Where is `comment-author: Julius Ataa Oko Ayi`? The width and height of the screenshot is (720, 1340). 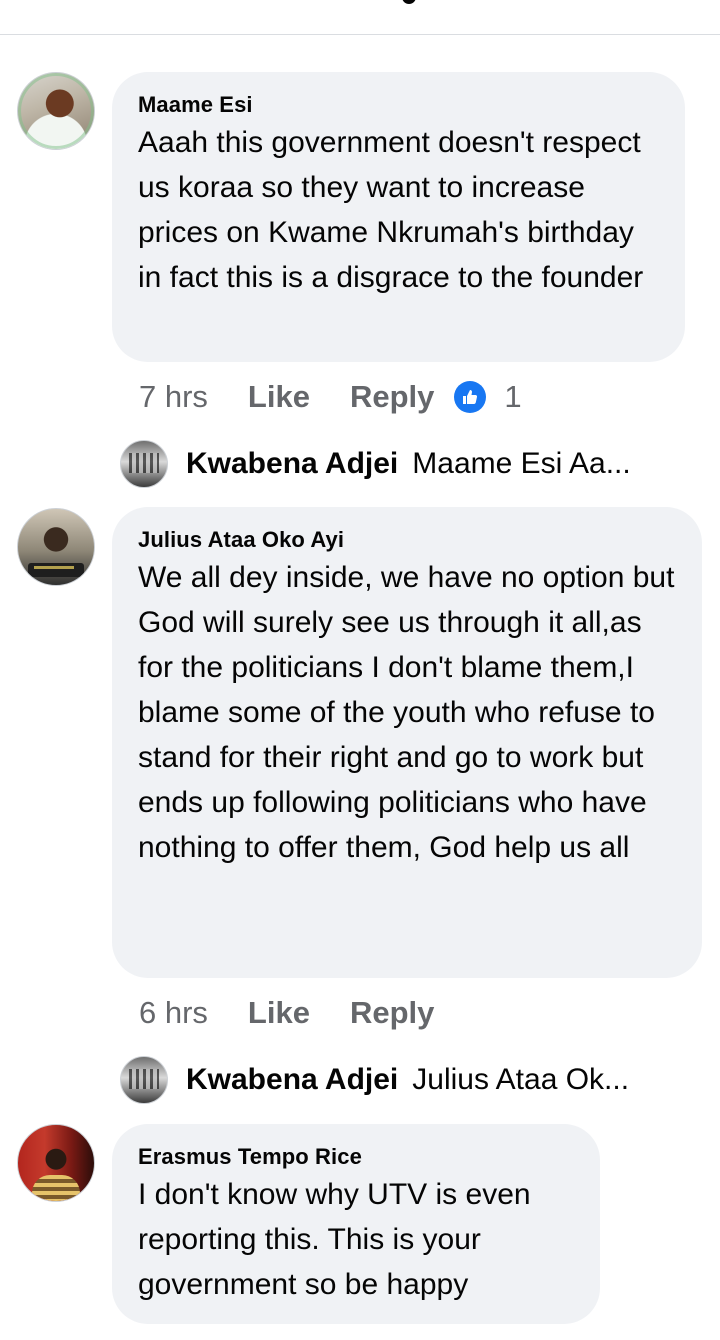 comment-author: Julius Ataa Oko Ayi is located at coordinates (407, 540).